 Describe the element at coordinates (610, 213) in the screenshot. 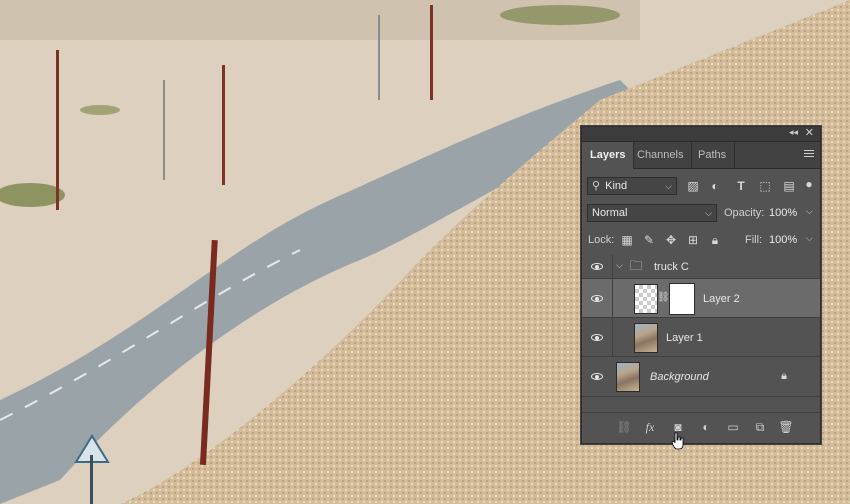

I see `blend-mode-value: Normal` at that location.